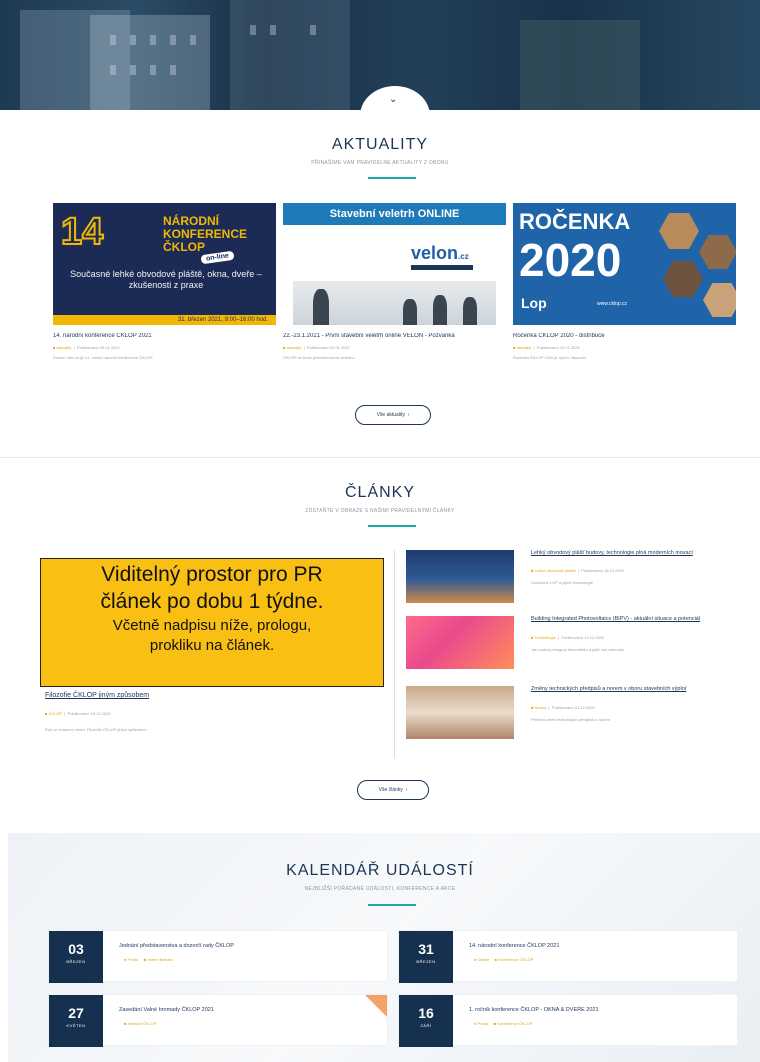  What do you see at coordinates (394, 654) in the screenshot?
I see `articles-vertical-divider` at bounding box center [394, 654].